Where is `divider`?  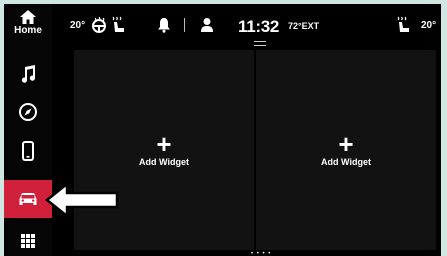 divider is located at coordinates (184, 25).